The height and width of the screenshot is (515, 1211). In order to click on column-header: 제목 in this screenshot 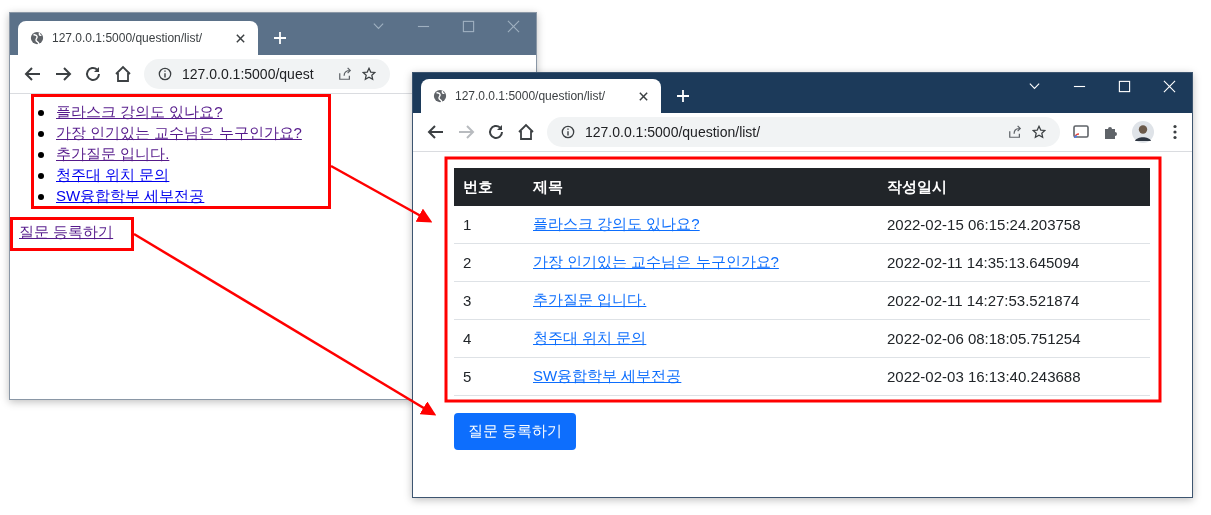, I will do `click(701, 187)`.